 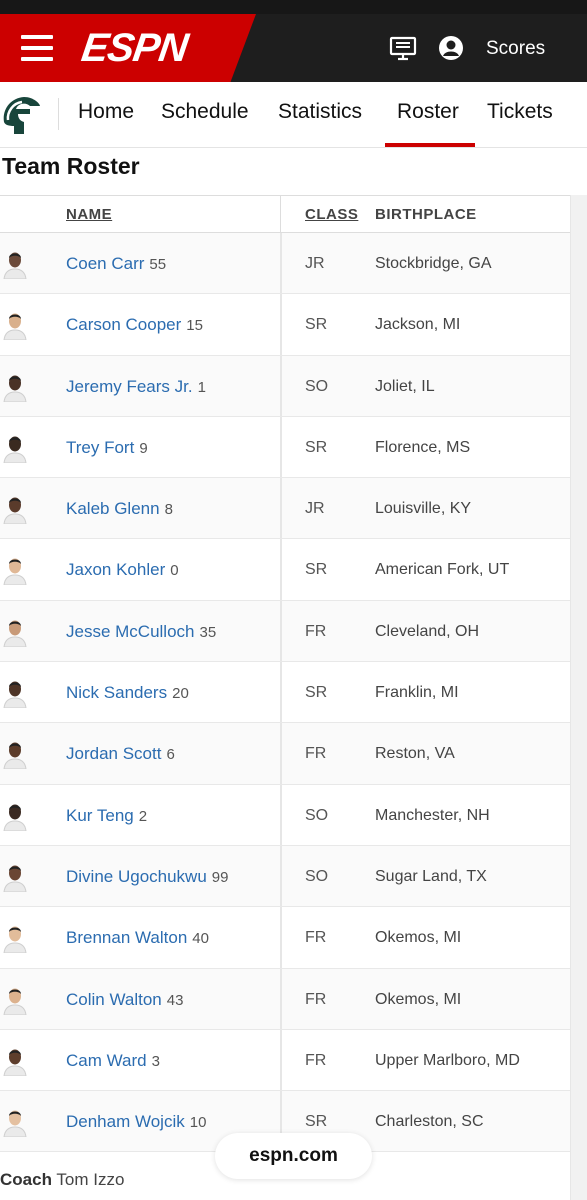 What do you see at coordinates (578, 697) in the screenshot?
I see `table-scrollbar` at bounding box center [578, 697].